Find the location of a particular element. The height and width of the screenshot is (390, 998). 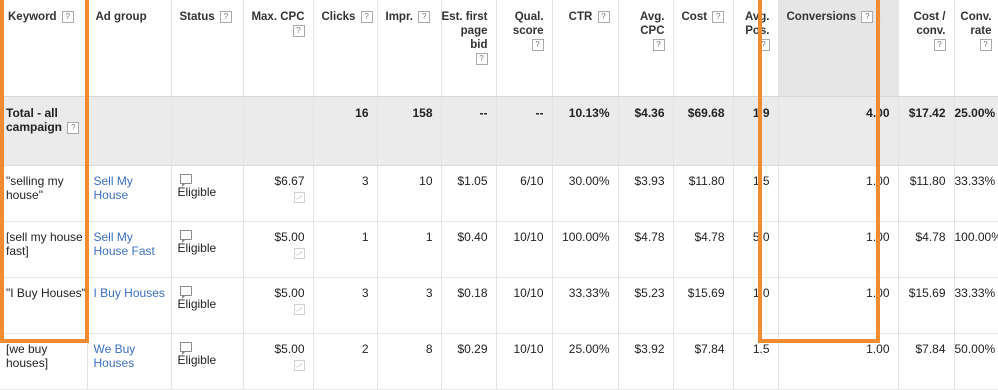

qual-cell: 6/10 is located at coordinates (524, 193).